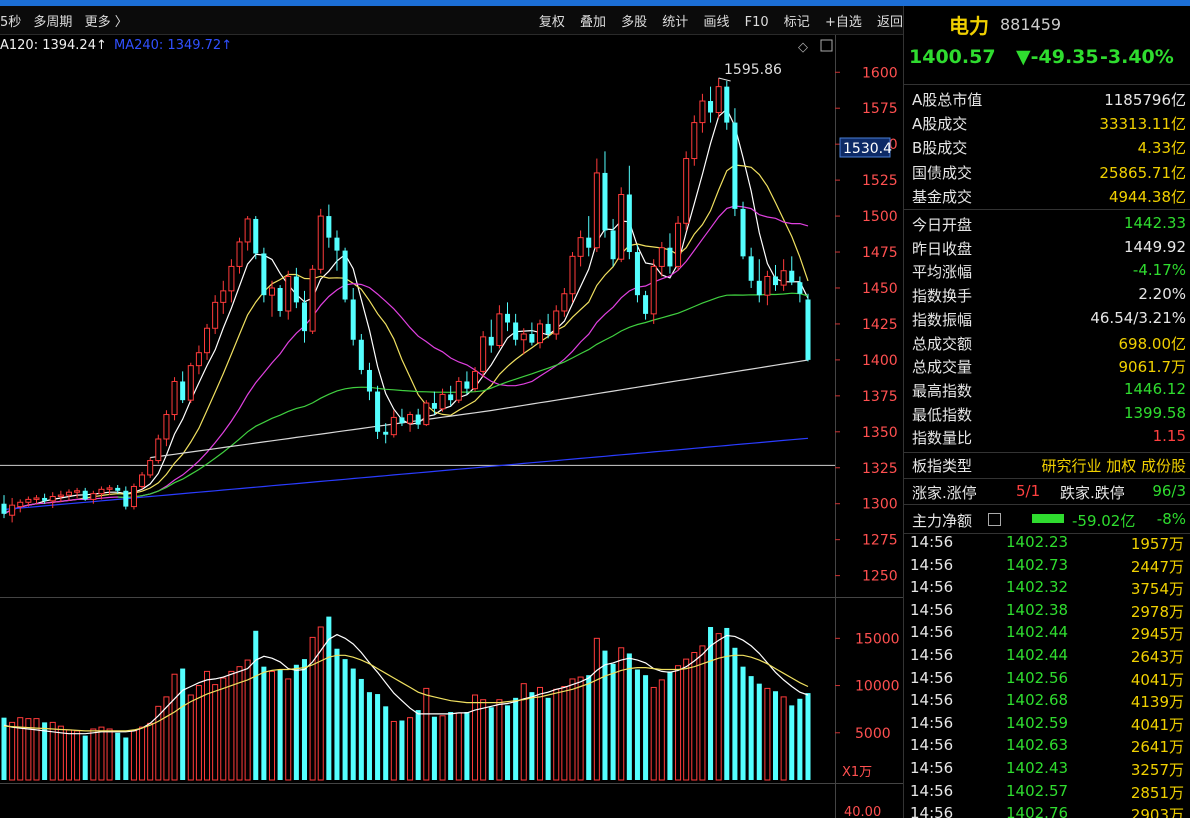 The width and height of the screenshot is (1190, 818). I want to click on more-button: 更多 〉, so click(106, 22).